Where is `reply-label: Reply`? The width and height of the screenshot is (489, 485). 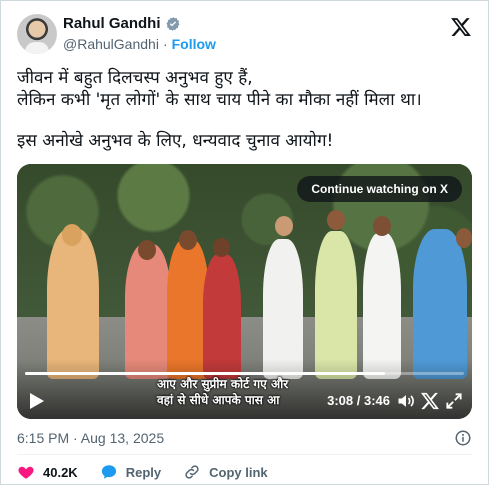
reply-label: Reply is located at coordinates (143, 472).